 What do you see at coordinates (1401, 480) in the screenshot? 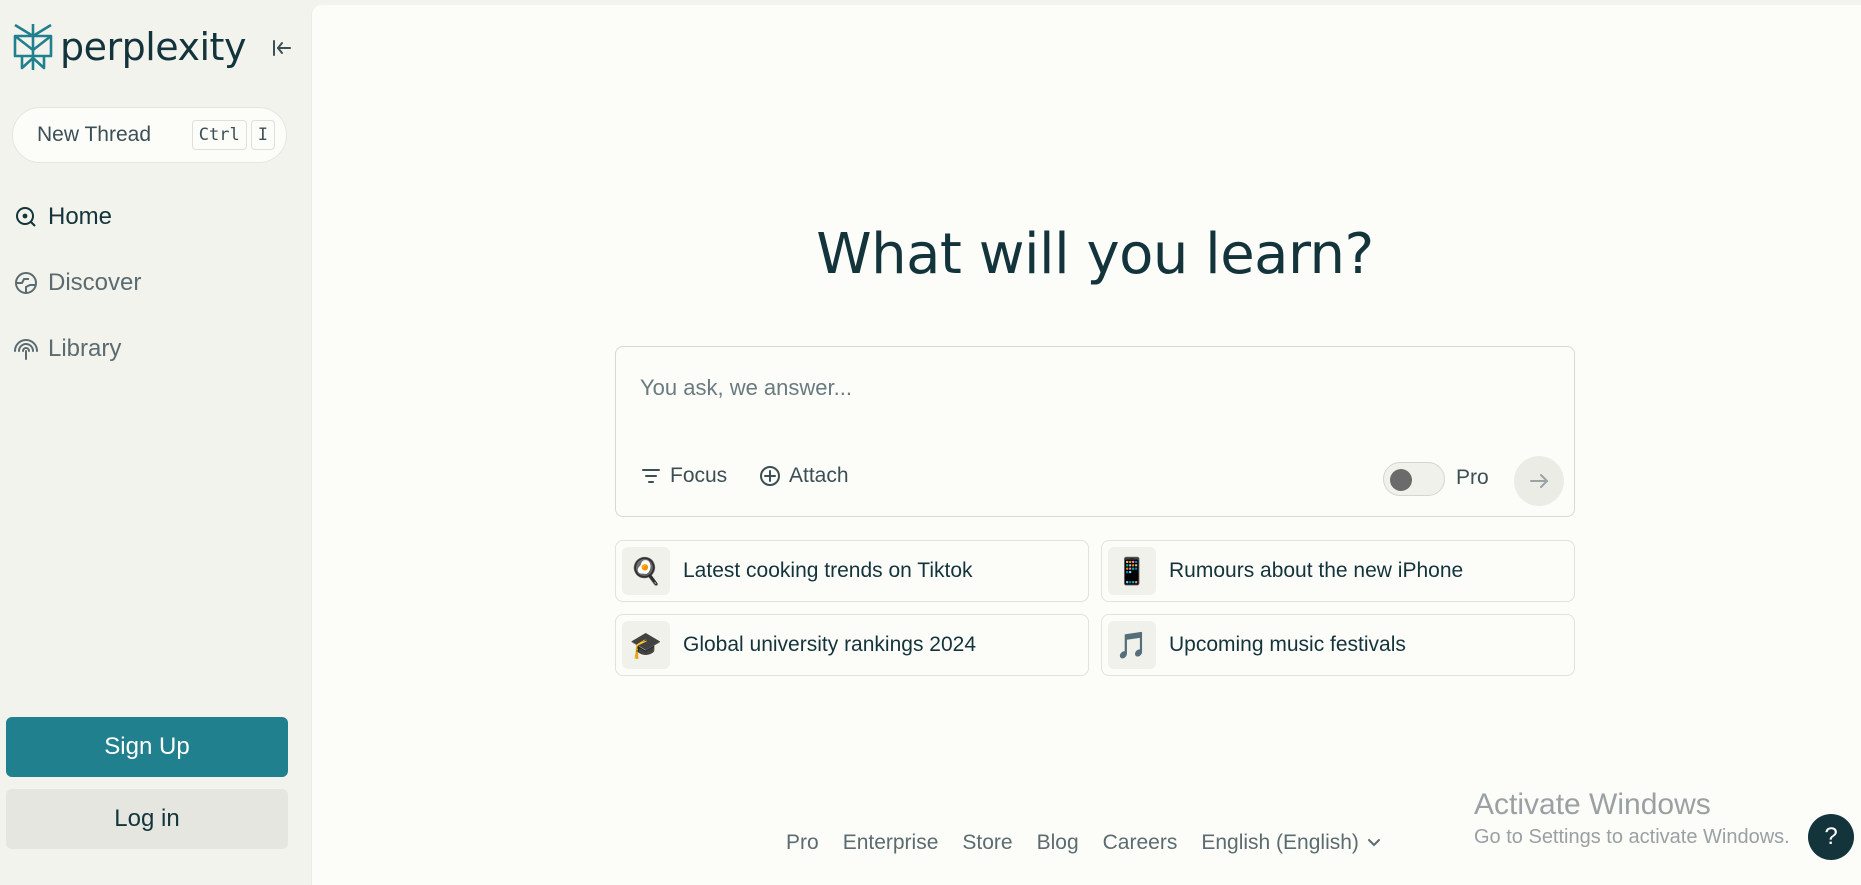
I see `toggle-knob` at bounding box center [1401, 480].